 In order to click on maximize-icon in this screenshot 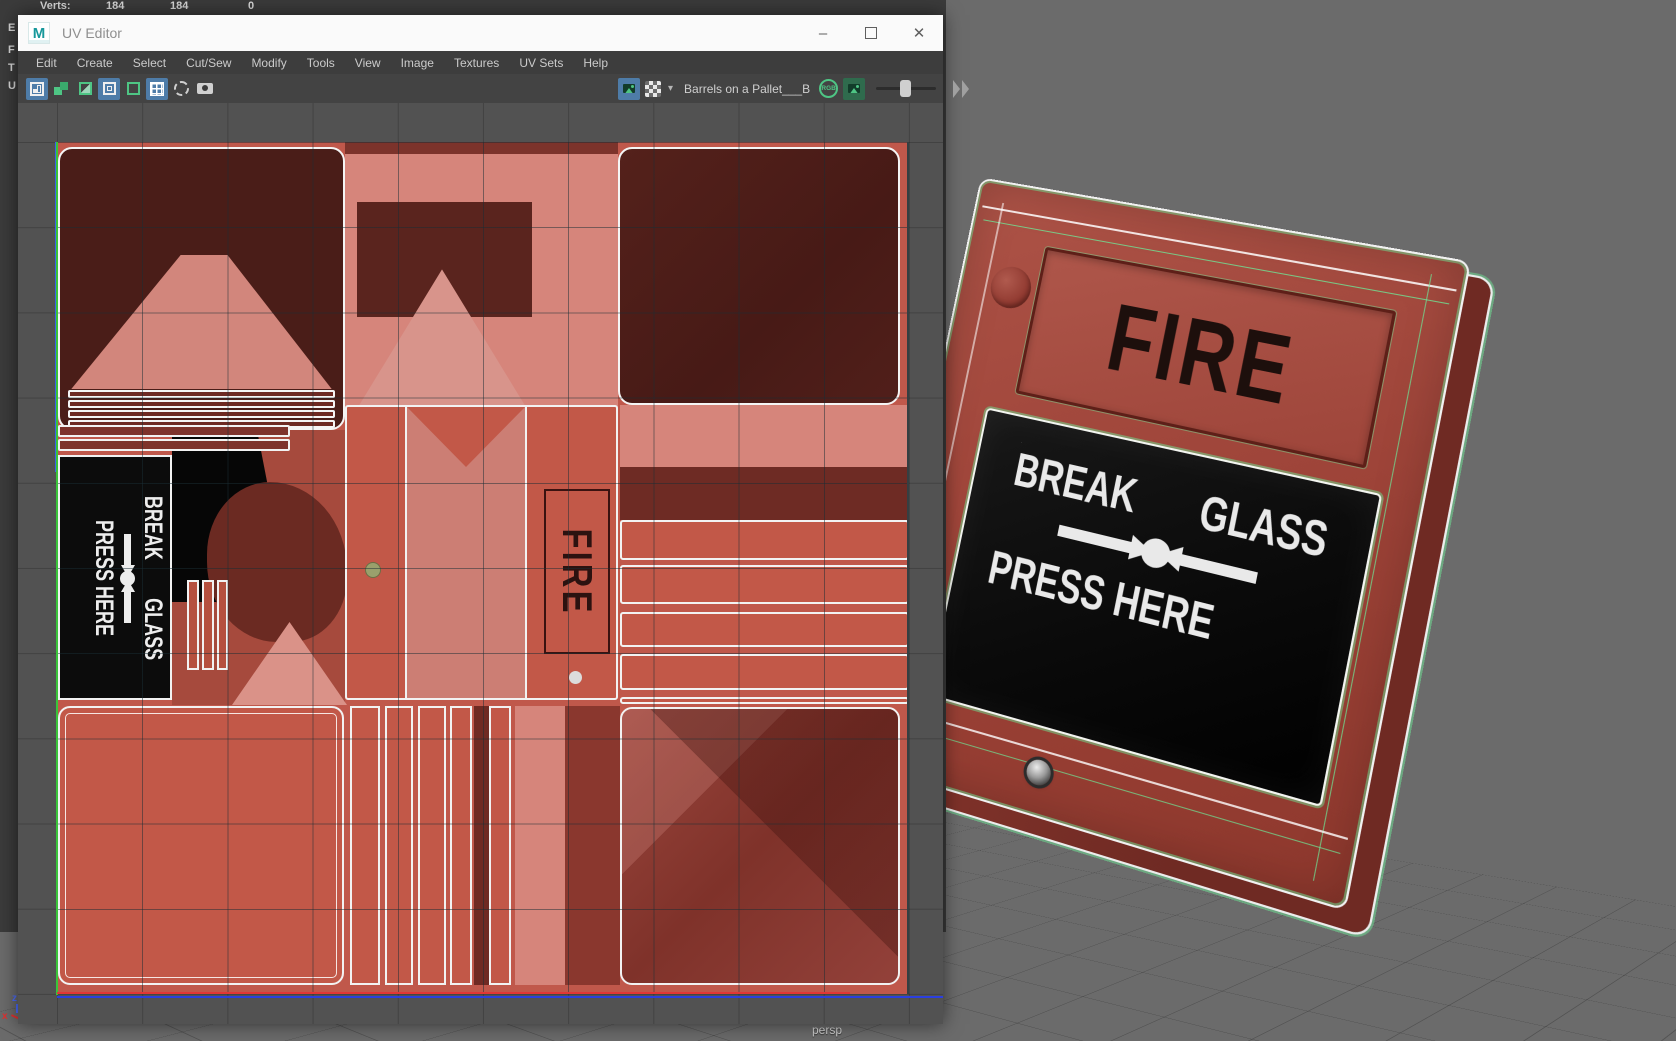, I will do `click(871, 33)`.